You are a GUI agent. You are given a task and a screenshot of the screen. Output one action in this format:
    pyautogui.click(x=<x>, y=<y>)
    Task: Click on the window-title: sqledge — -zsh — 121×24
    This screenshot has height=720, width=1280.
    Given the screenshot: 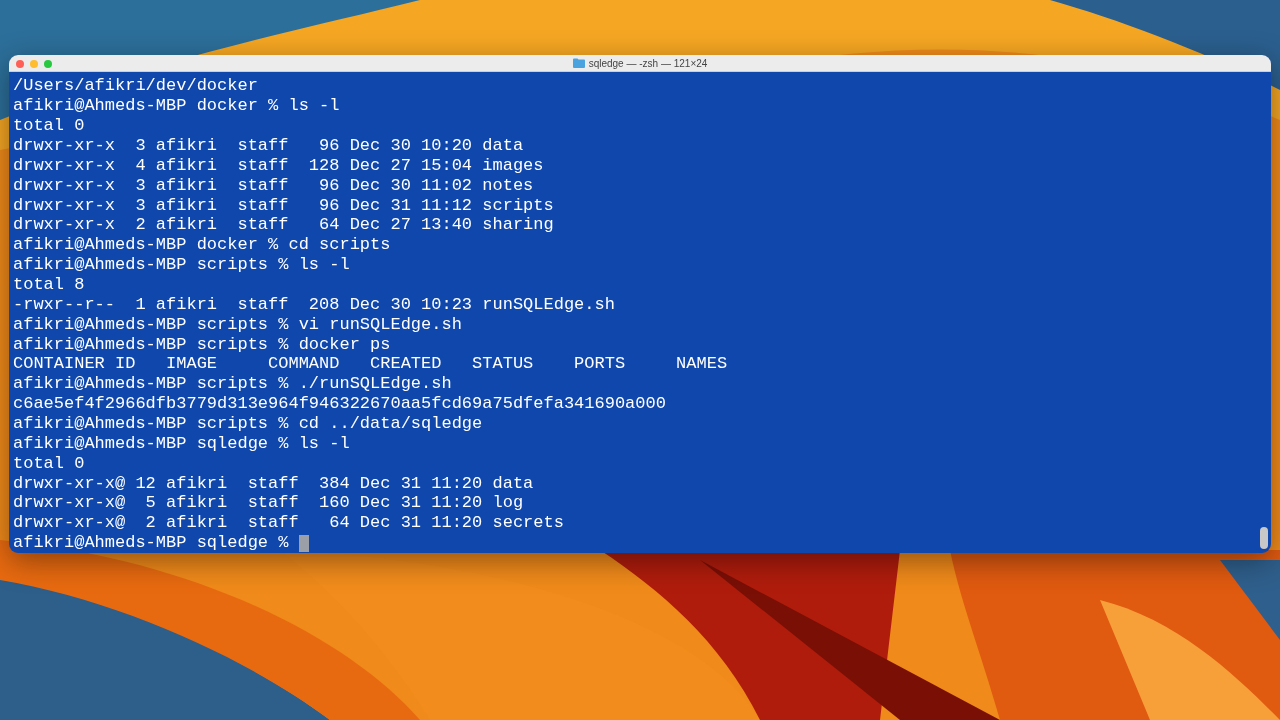 What is the action you would take?
    pyautogui.click(x=648, y=63)
    